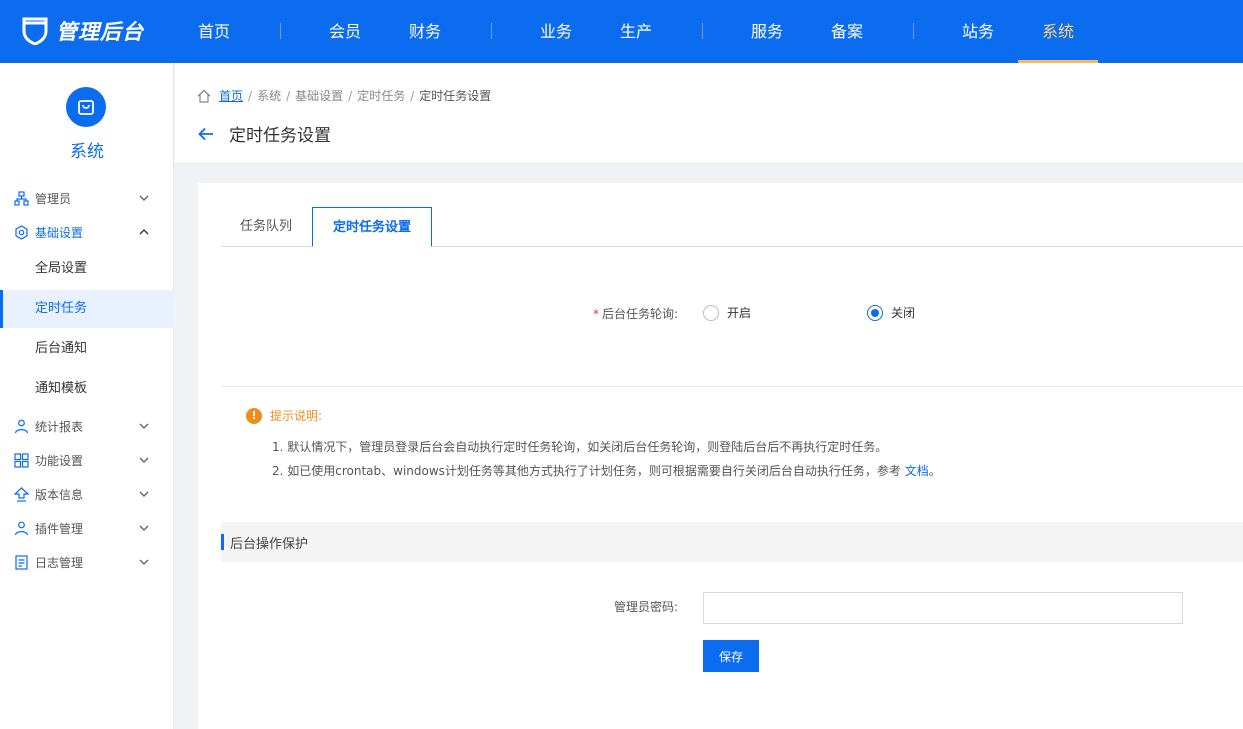 The height and width of the screenshot is (729, 1243). I want to click on tips-header: ! 提示说明:, so click(284, 415).